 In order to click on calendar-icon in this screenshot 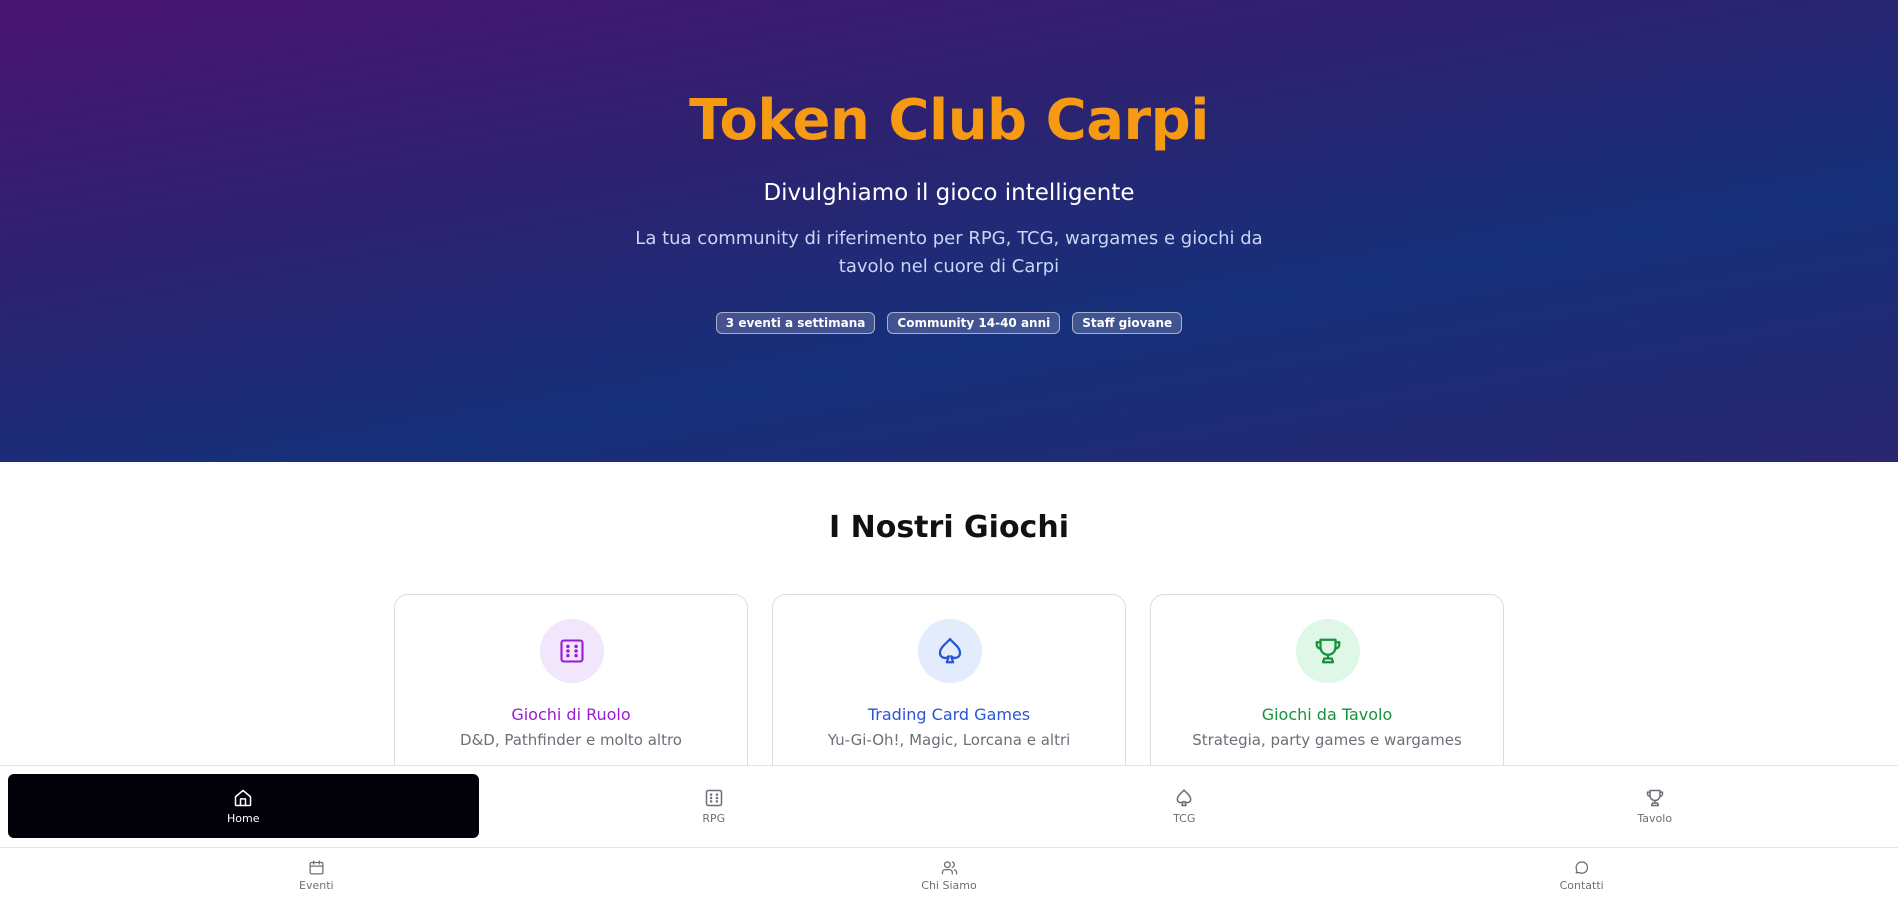, I will do `click(316, 867)`.